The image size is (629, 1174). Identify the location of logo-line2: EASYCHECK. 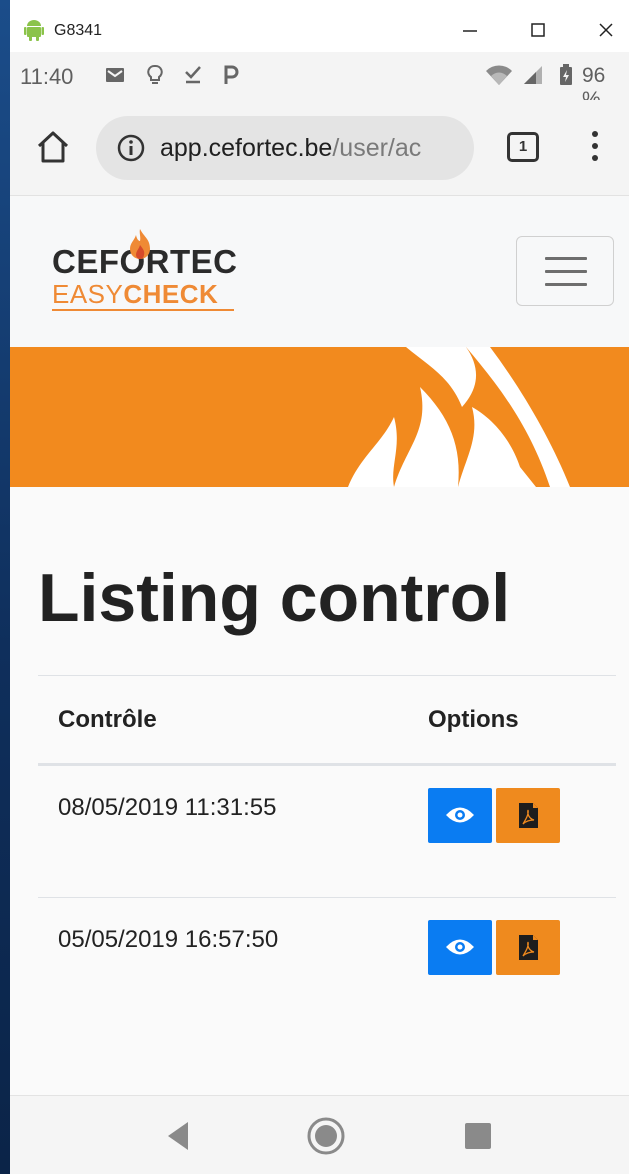
(135, 294).